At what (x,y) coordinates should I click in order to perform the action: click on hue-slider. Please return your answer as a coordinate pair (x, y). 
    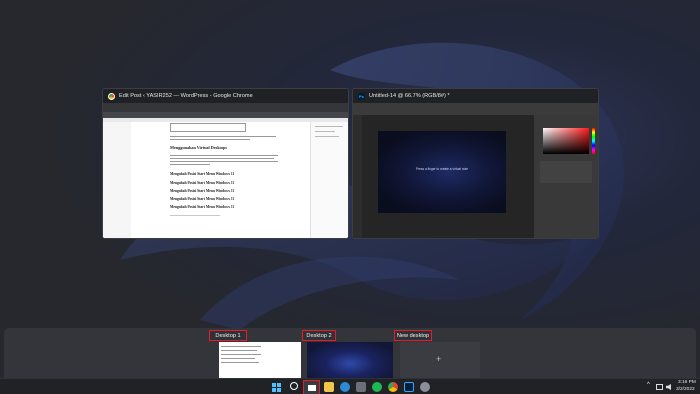
    Looking at the image, I should click on (593, 141).